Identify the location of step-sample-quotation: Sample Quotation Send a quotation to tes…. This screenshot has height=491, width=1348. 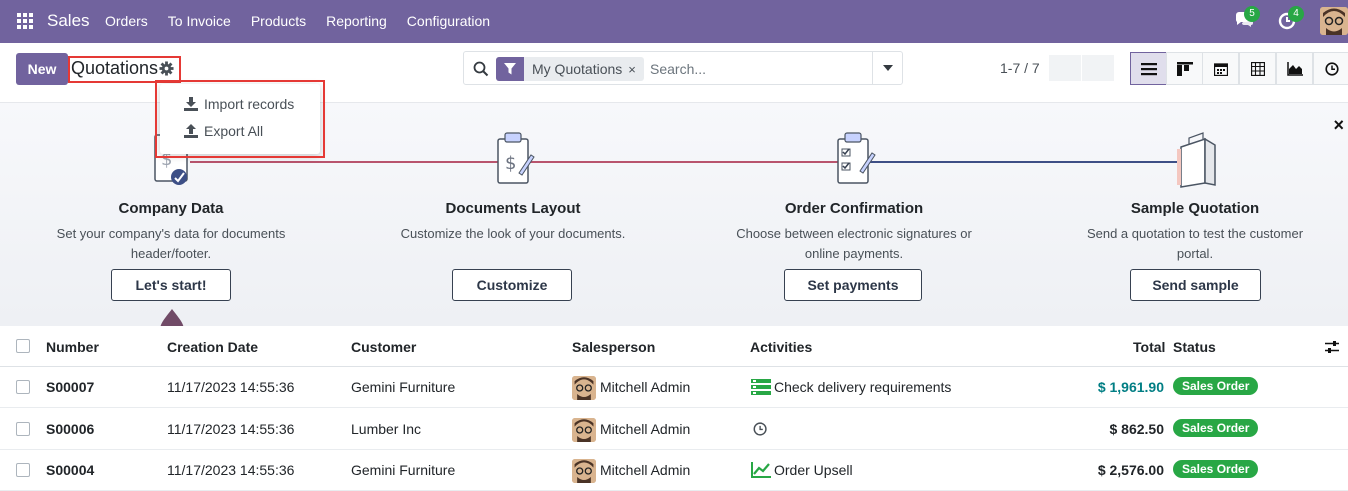
(1195, 215).